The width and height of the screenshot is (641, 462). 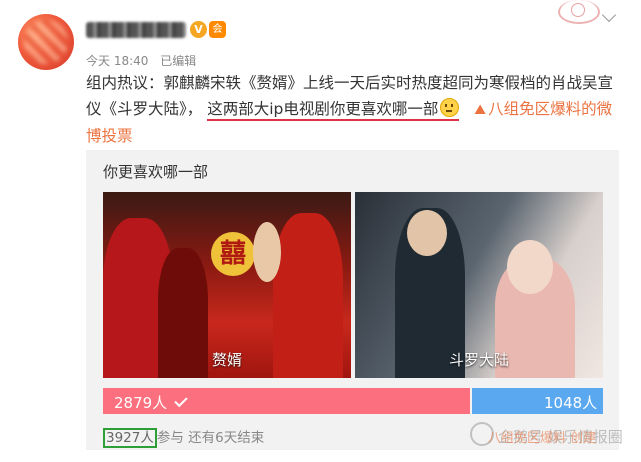 What do you see at coordinates (450, 107) in the screenshot?
I see `smile-emoji-icon` at bounding box center [450, 107].